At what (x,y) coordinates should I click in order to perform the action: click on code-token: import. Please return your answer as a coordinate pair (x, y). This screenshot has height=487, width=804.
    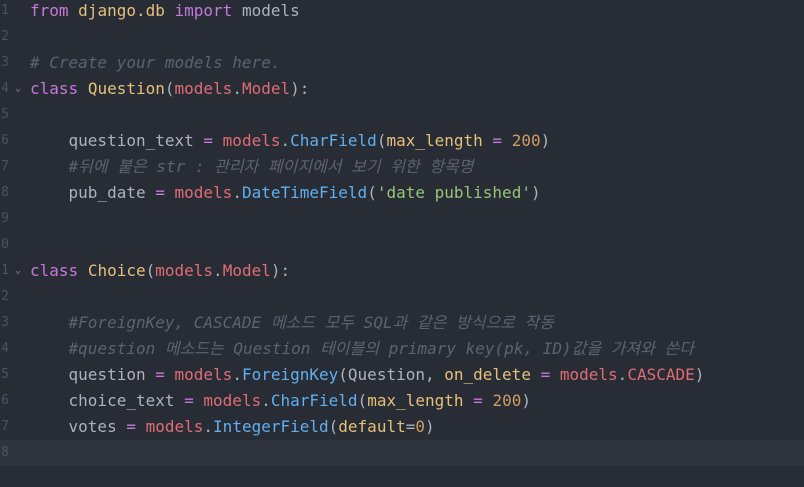
    Looking at the image, I should click on (203, 10).